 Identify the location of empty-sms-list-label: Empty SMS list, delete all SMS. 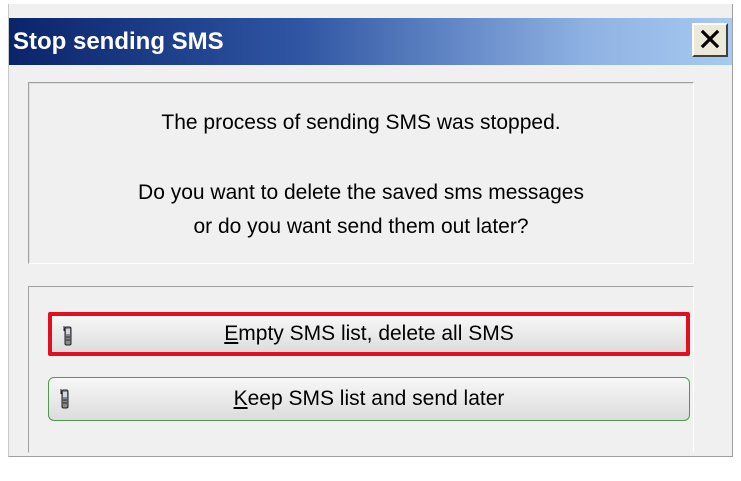
(369, 333).